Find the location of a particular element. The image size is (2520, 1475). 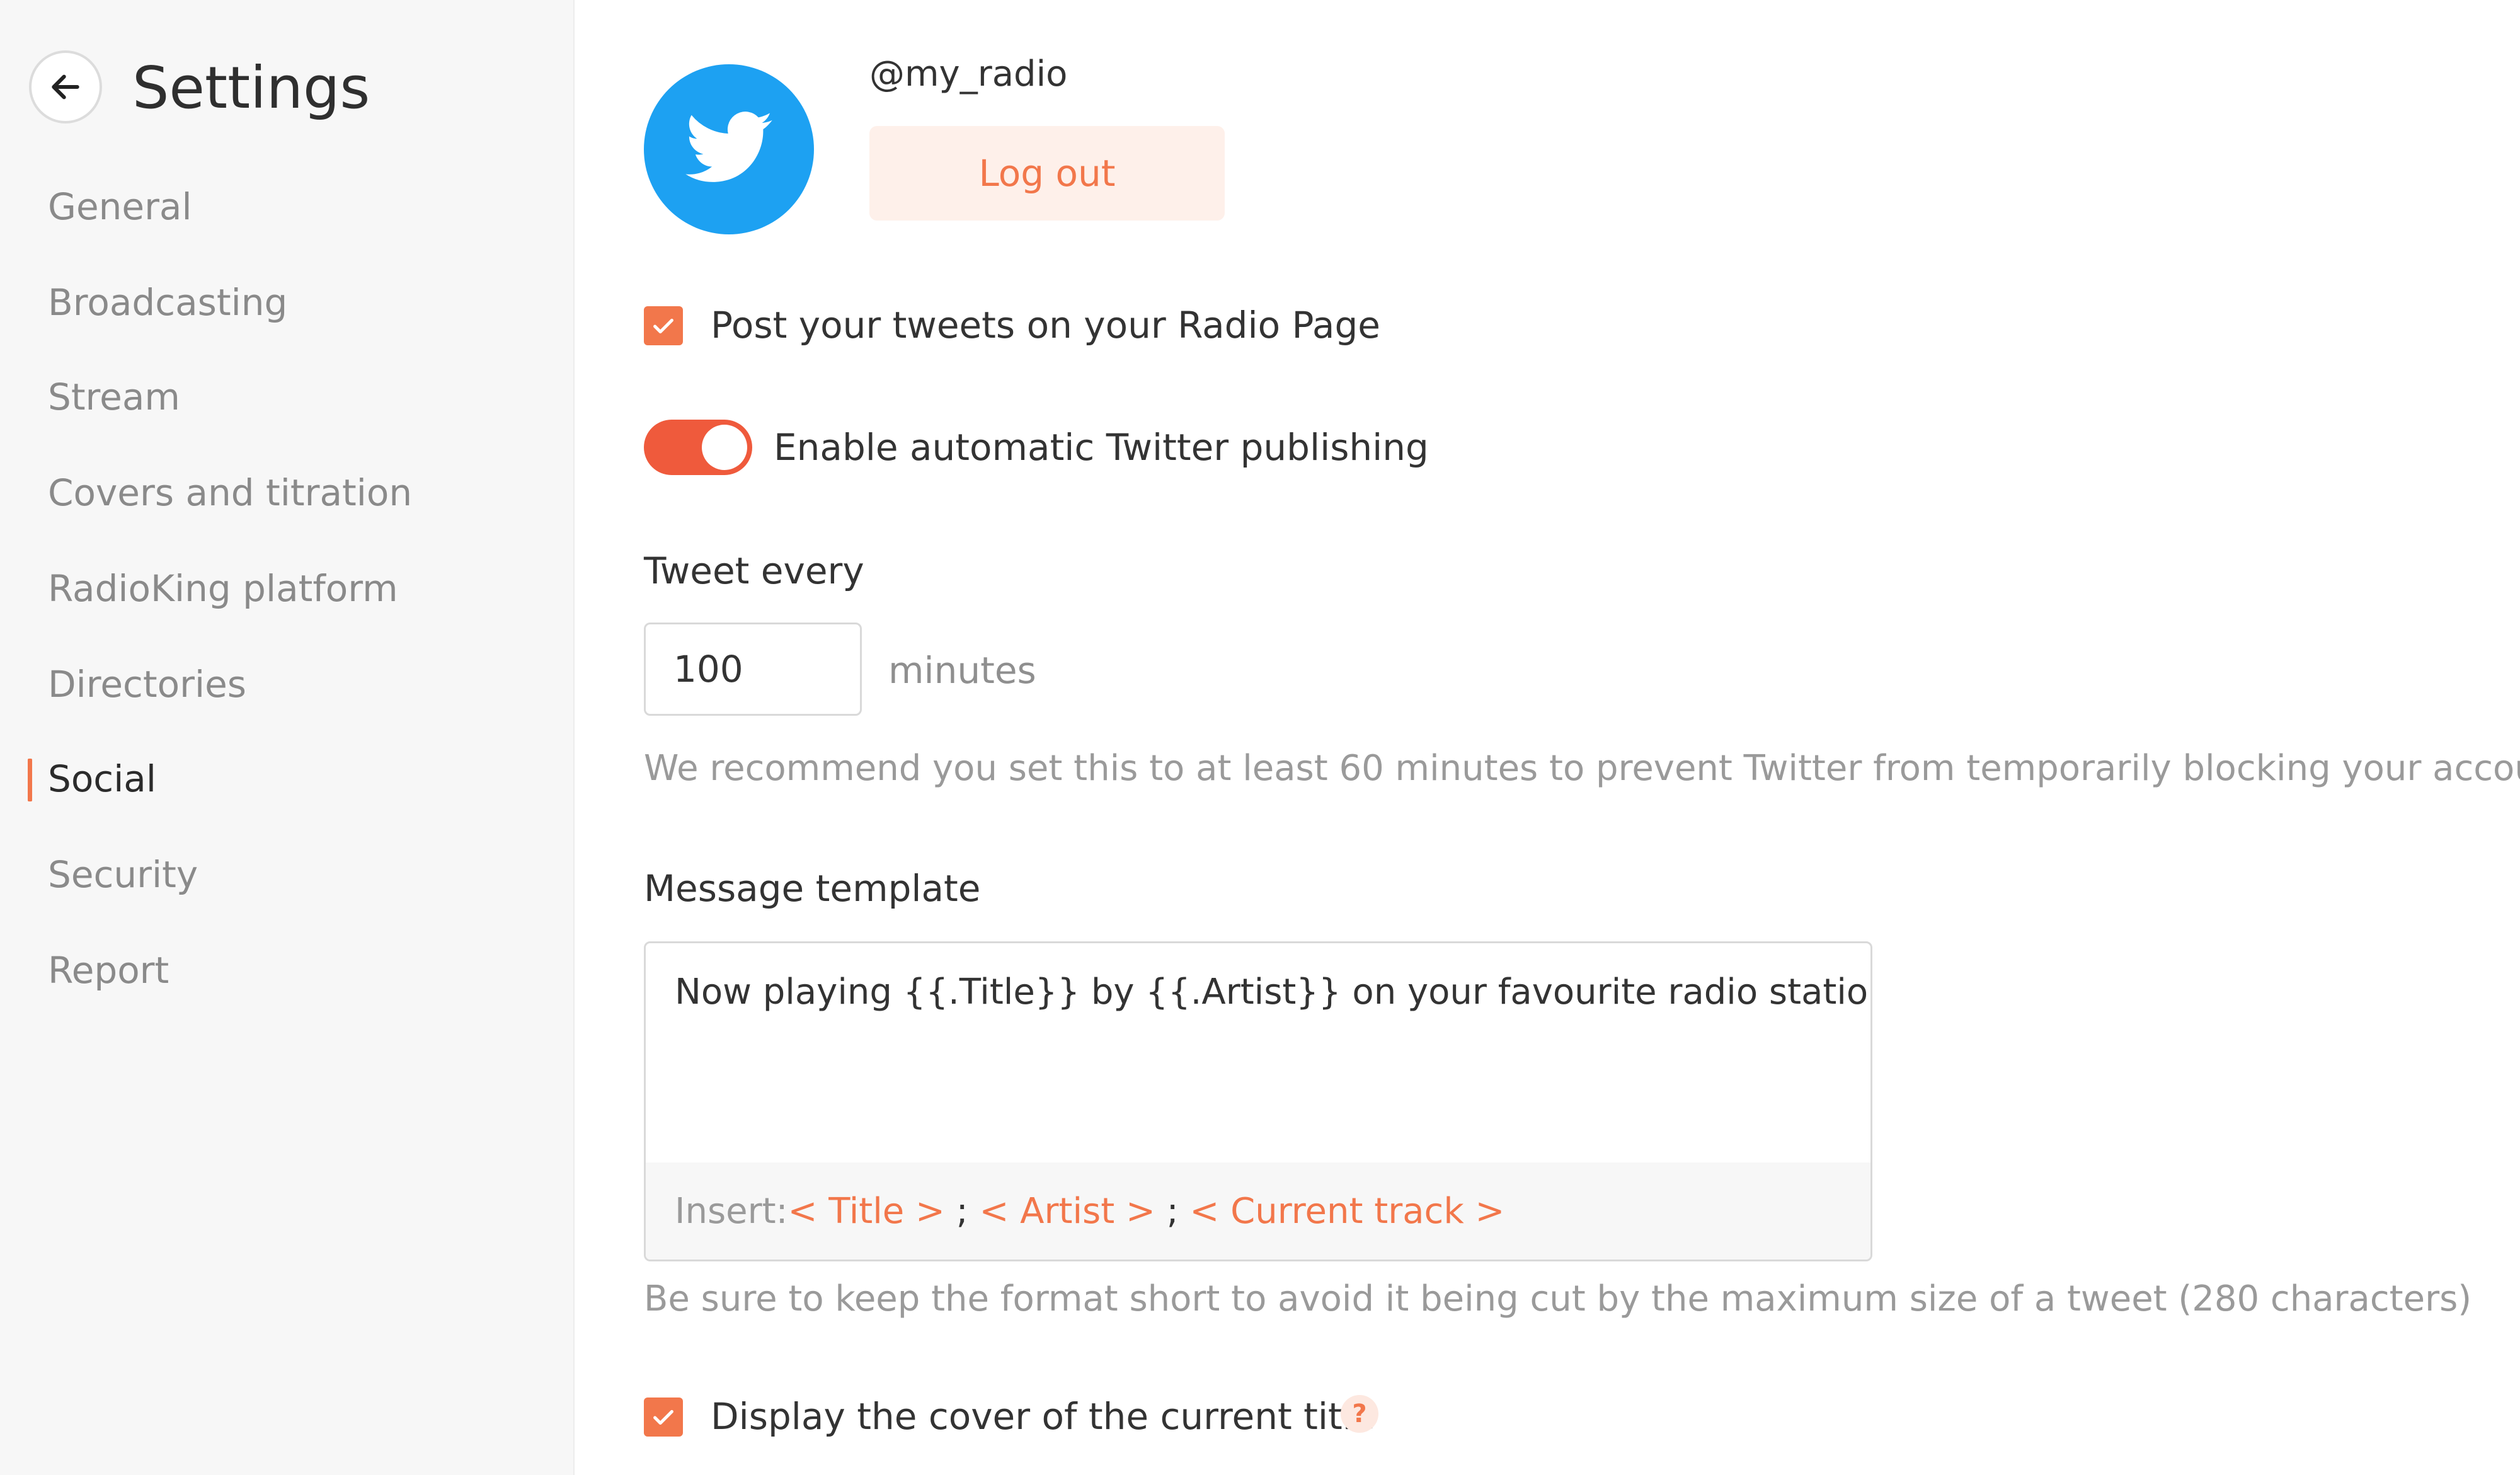

display-cover-checkbox is located at coordinates (663, 1418).